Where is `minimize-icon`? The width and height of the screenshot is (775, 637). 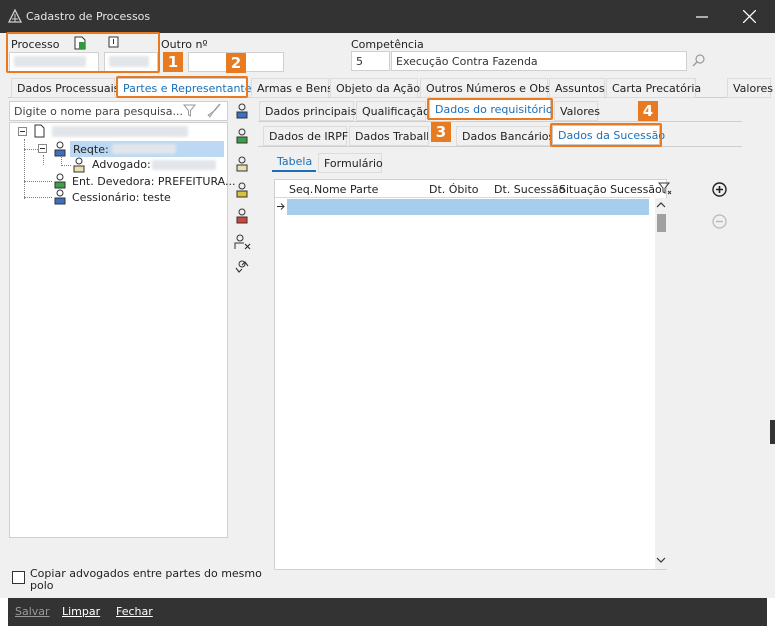 minimize-icon is located at coordinates (702, 16).